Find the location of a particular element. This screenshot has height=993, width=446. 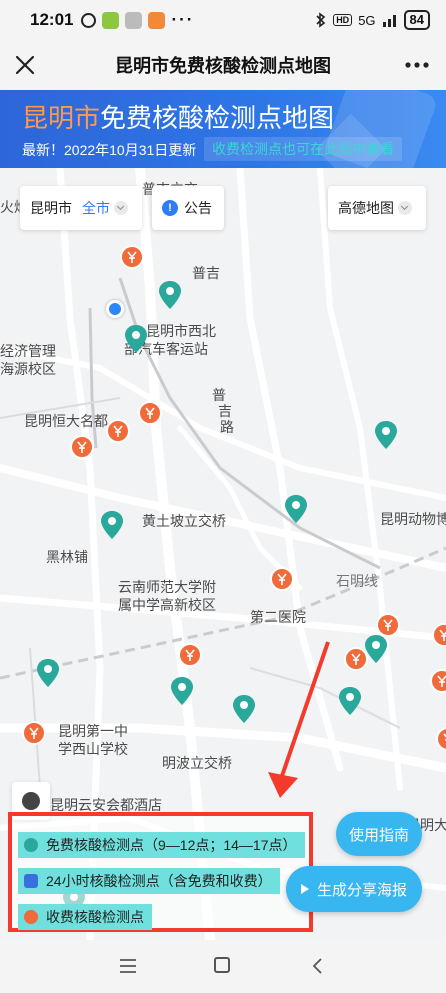

status-time: 12:01 is located at coordinates (52, 19).